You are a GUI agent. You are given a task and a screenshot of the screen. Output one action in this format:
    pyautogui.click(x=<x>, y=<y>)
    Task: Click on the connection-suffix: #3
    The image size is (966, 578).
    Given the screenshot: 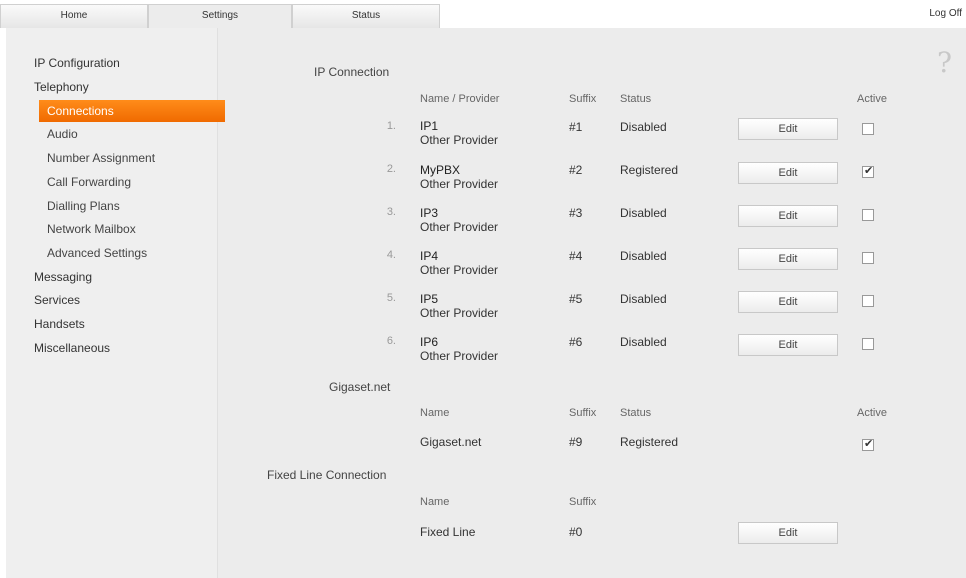 What is the action you would take?
    pyautogui.click(x=576, y=213)
    